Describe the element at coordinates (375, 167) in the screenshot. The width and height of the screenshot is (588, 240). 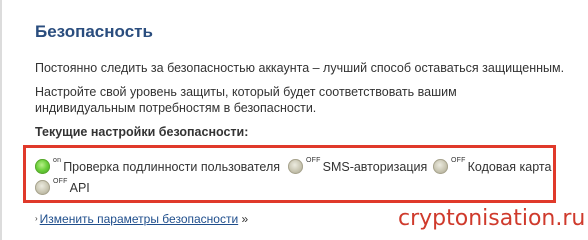
I see `setting-label: SMS-авторизация` at that location.